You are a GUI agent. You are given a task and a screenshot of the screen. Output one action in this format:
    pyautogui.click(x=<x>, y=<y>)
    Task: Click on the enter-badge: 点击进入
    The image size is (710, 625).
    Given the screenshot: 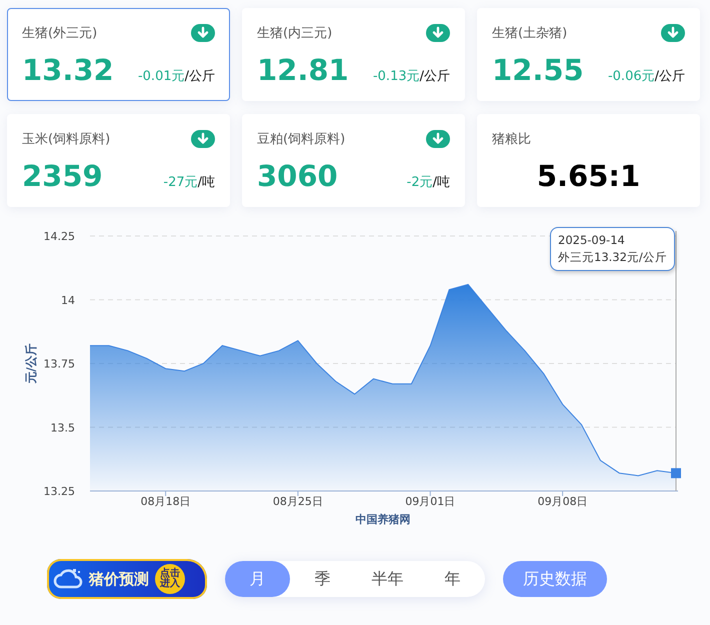 What is the action you would take?
    pyautogui.click(x=170, y=579)
    